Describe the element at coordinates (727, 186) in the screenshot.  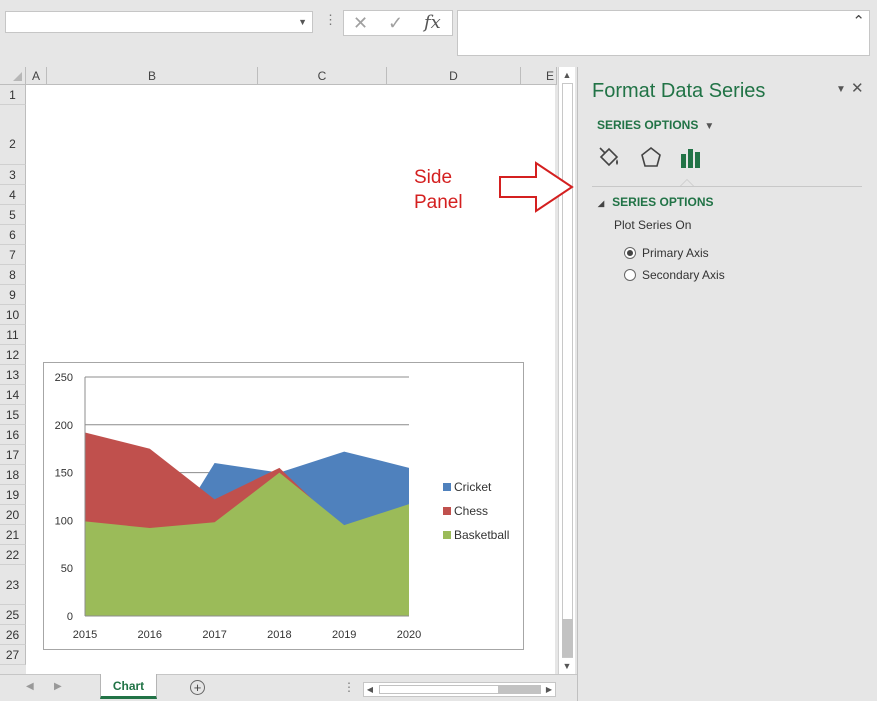
I see `panel-divider` at that location.